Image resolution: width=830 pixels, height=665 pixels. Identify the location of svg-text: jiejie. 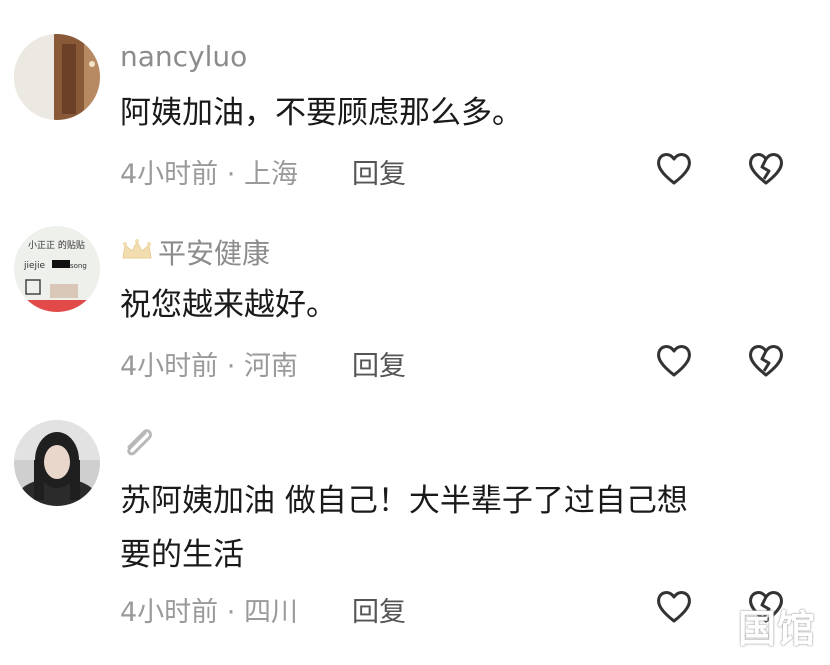
(34, 266).